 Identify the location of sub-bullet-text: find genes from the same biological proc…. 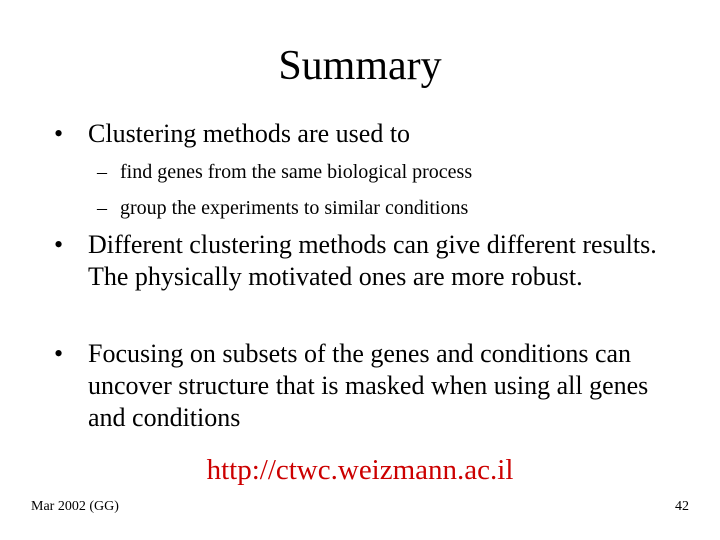
(296, 172).